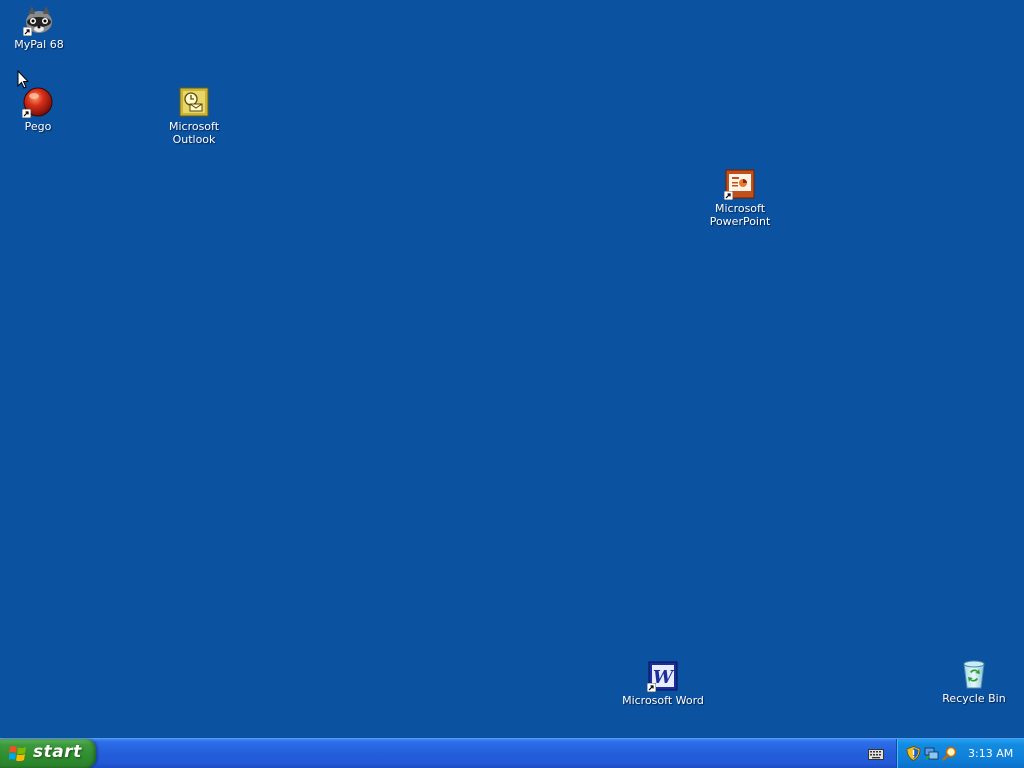 The height and width of the screenshot is (768, 1024). Describe the element at coordinates (974, 698) in the screenshot. I see `desktop-icon-label: Recycle Bin` at that location.